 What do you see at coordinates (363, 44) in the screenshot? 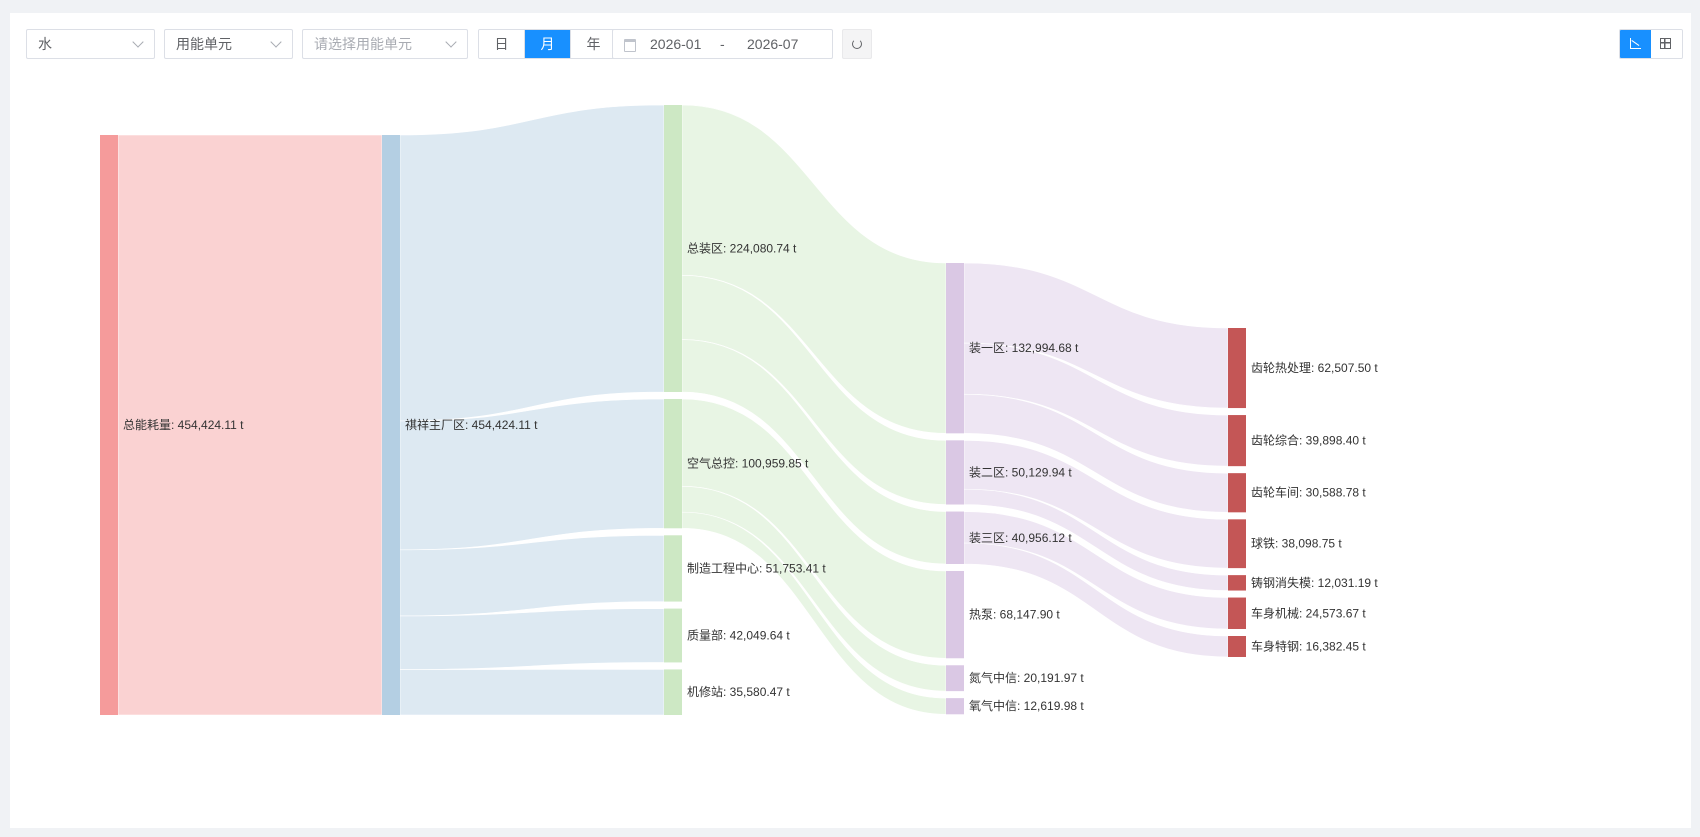
I see `unit-select-placeholder: 请选择用能单元` at bounding box center [363, 44].